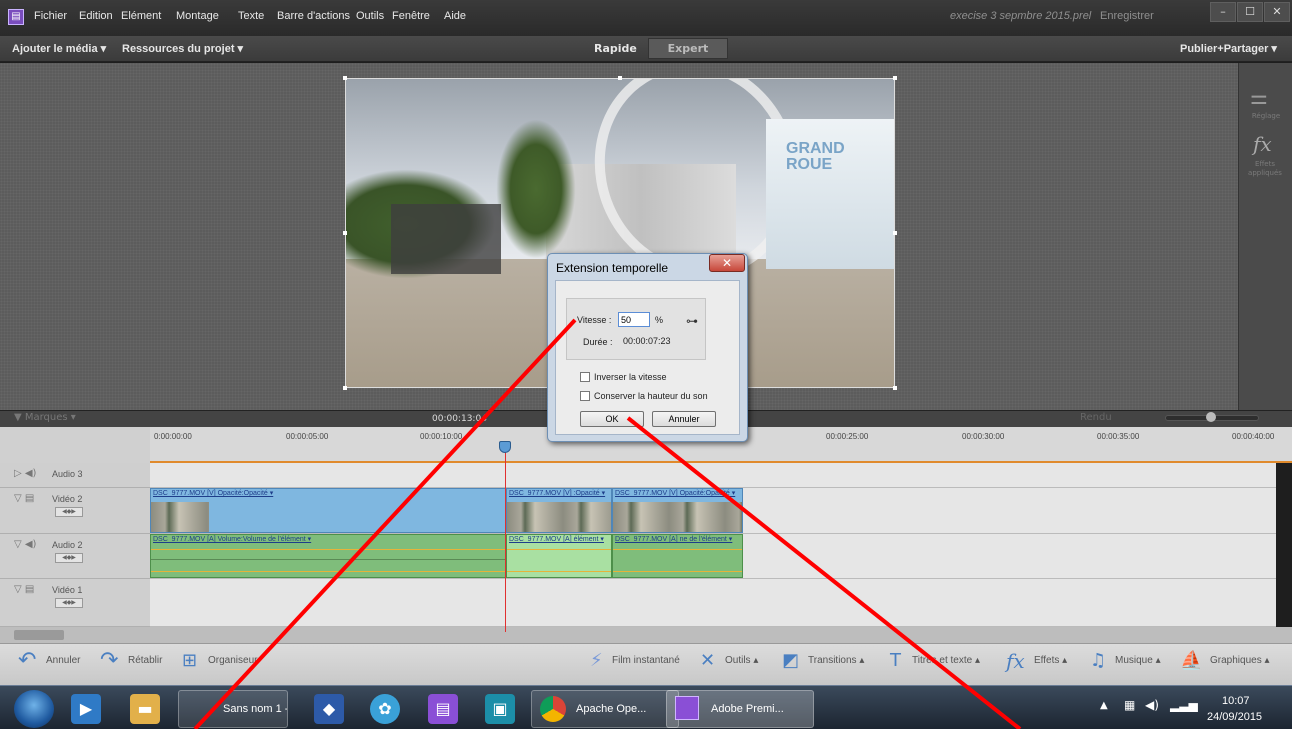 This screenshot has height=729, width=1292. Describe the element at coordinates (39, 635) in the screenshot. I see `scrollbar-thumb` at that location.